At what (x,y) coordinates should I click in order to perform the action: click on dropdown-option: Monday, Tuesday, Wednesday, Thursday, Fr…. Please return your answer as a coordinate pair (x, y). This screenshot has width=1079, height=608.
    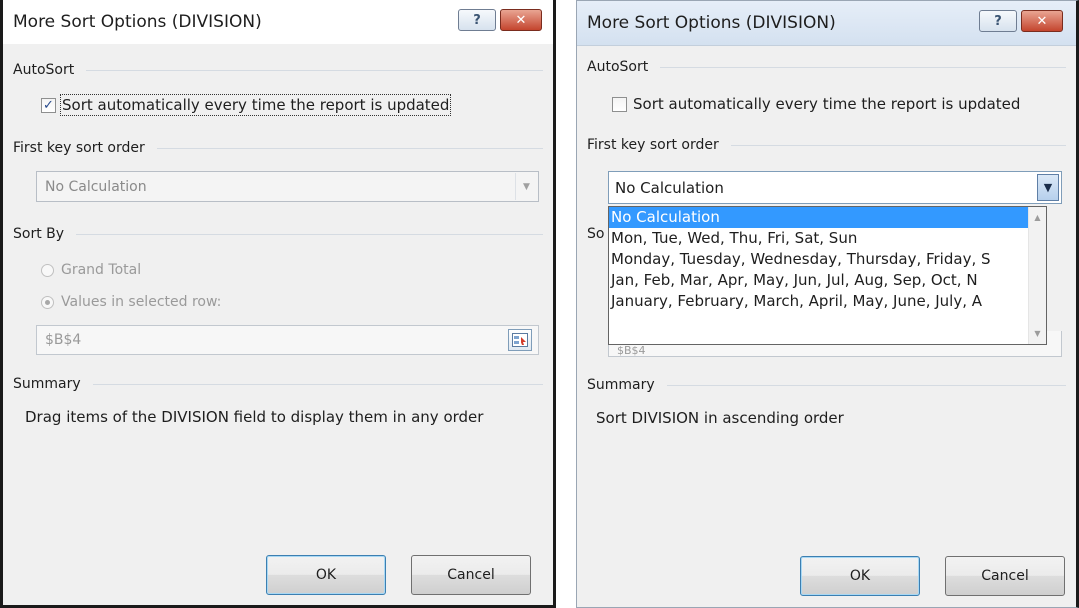
    Looking at the image, I should click on (820, 259).